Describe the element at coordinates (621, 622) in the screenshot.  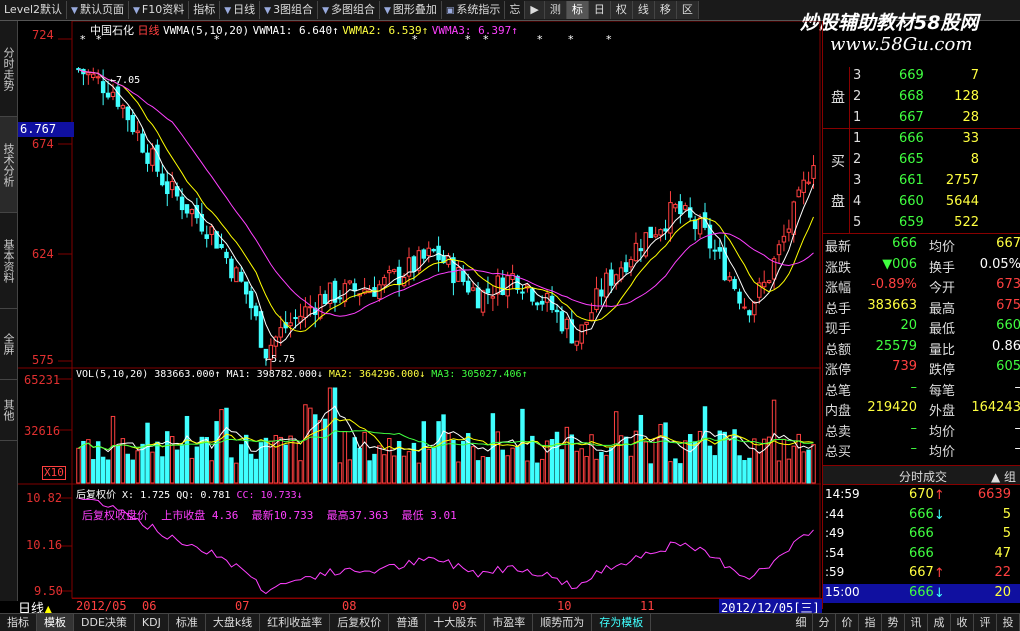
I see `bottom-save-template-button: 存为模板` at that location.